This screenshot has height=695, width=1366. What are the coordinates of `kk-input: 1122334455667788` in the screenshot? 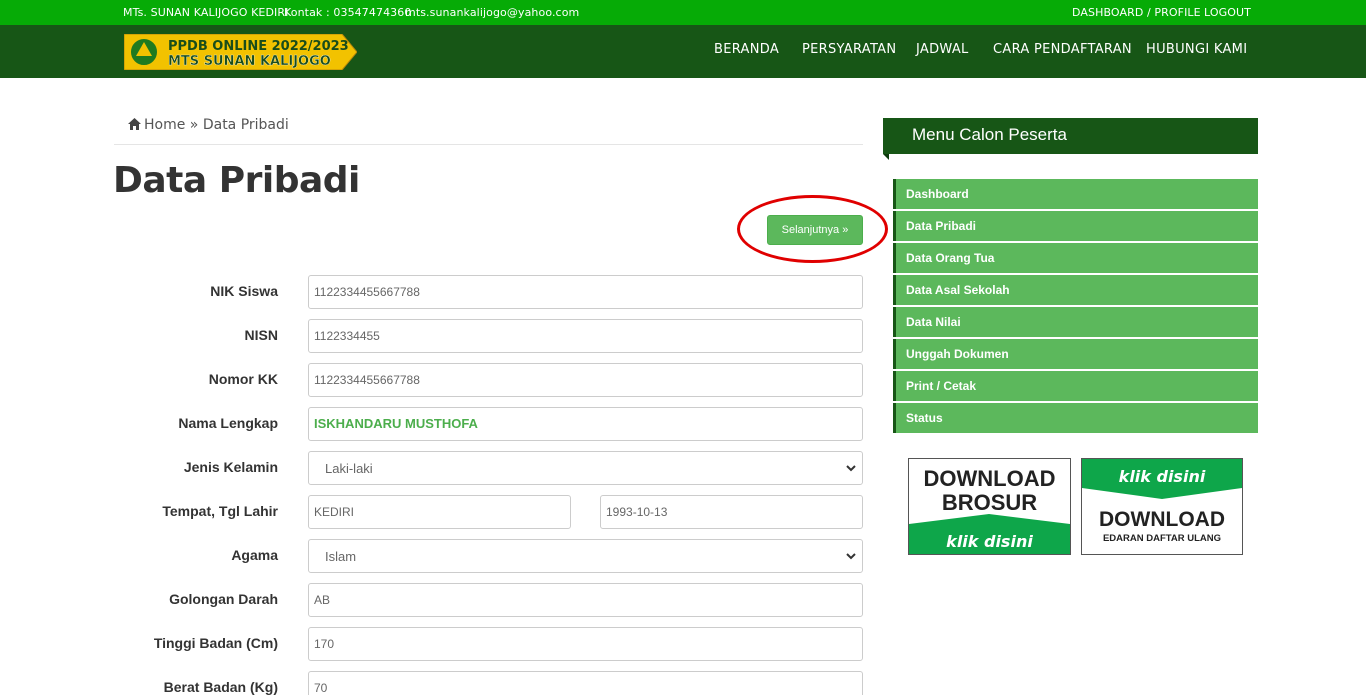 It's located at (585, 380).